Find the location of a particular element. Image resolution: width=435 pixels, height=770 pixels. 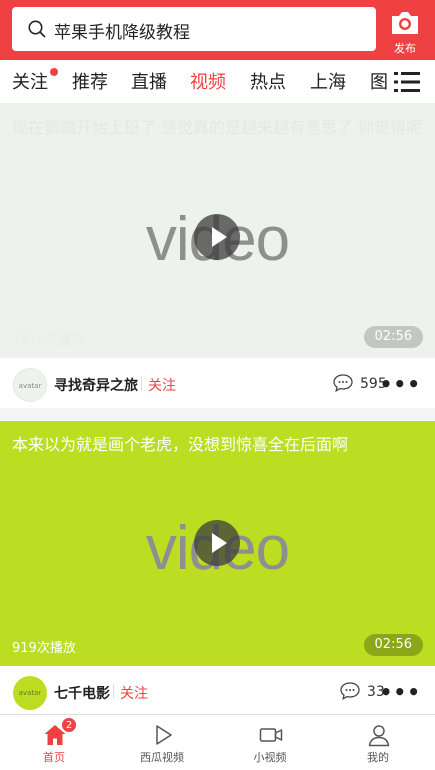

unread-dot is located at coordinates (54, 72).